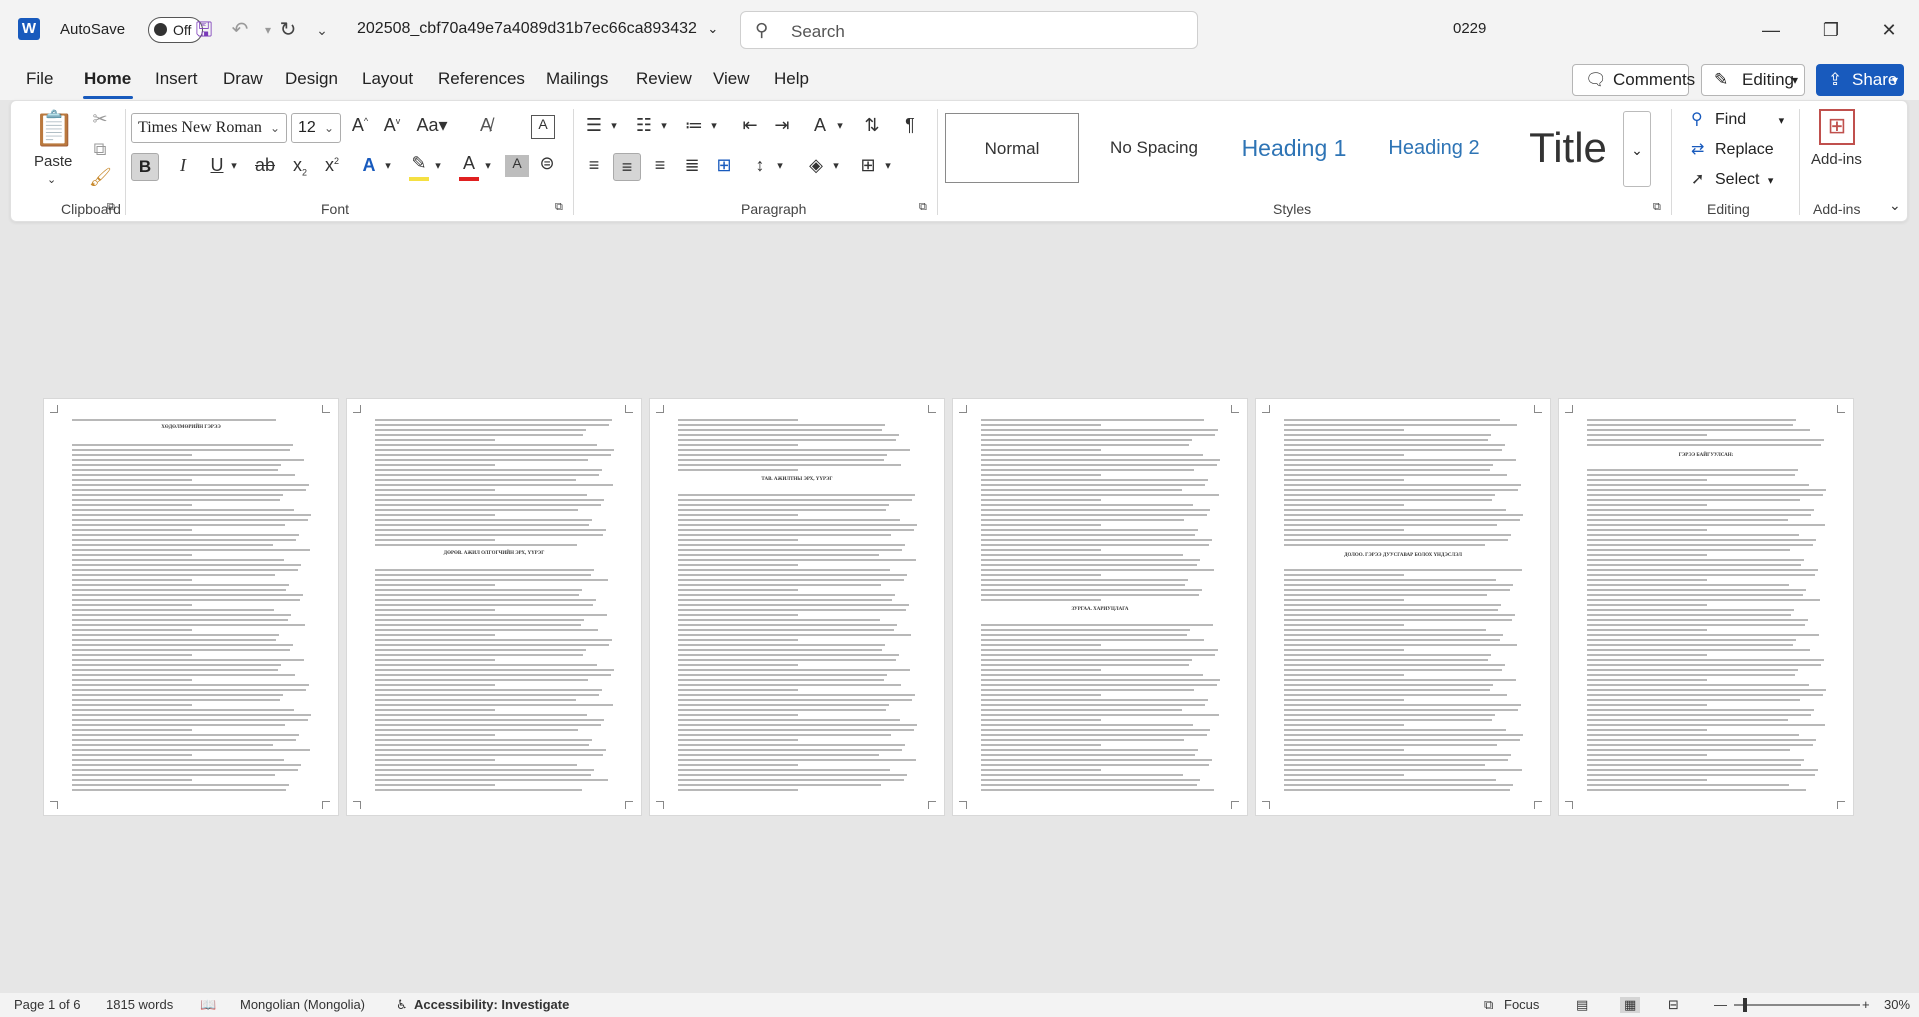 The width and height of the screenshot is (1919, 1017). Describe the element at coordinates (1582, 1005) in the screenshot. I see `read-mode-icon: ▤` at that location.